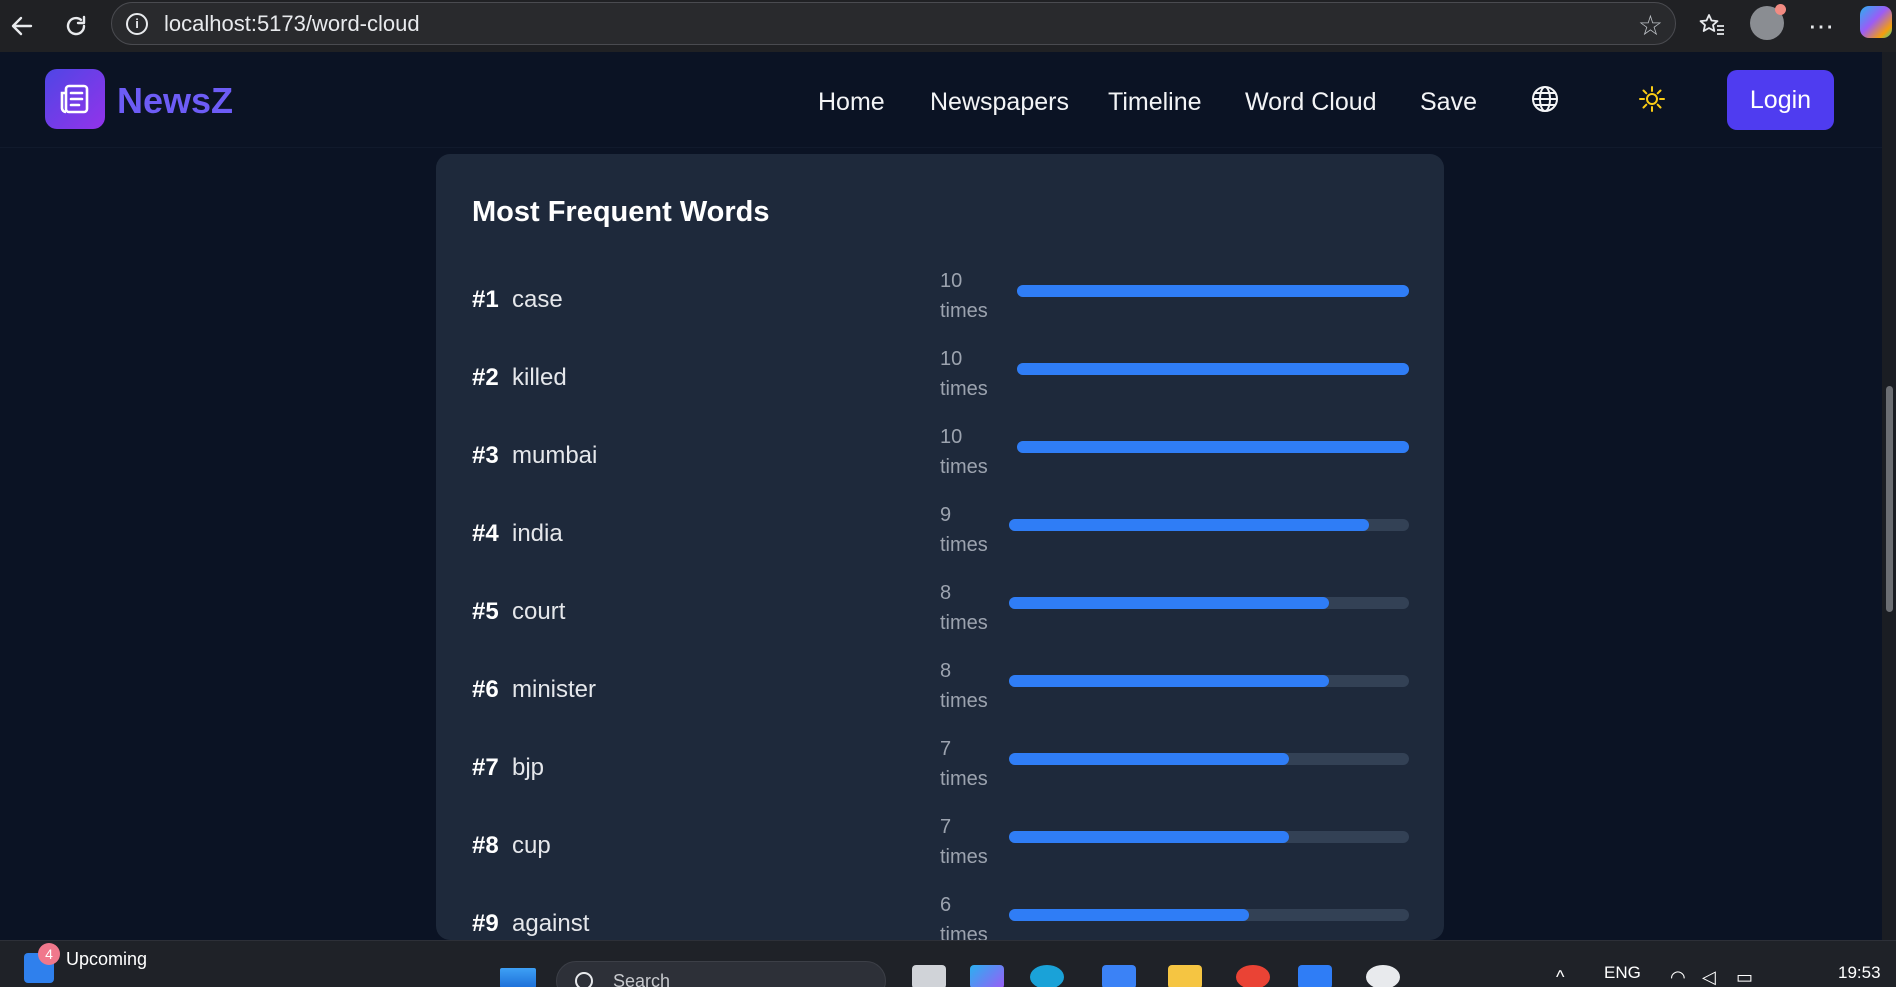  I want to click on url-text: localhost:5173/word-cloud, so click(292, 23).